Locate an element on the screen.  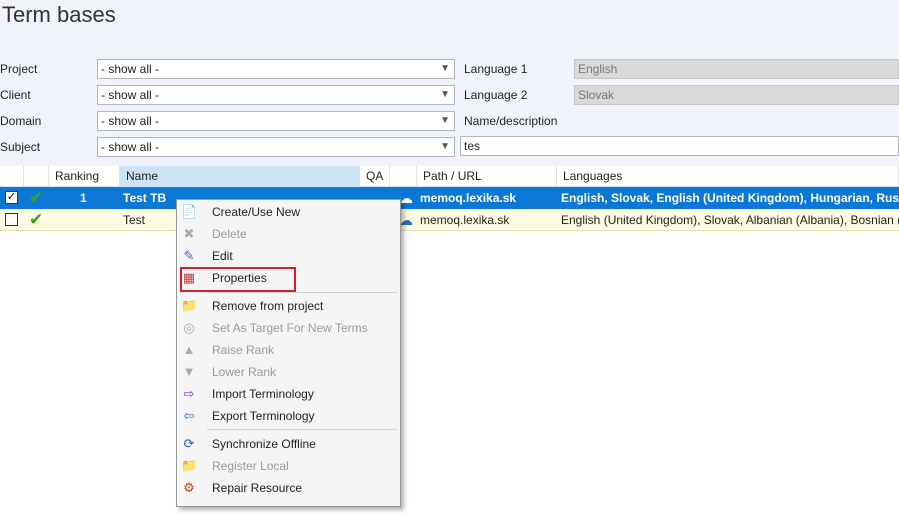
header-status is located at coordinates (36, 176).